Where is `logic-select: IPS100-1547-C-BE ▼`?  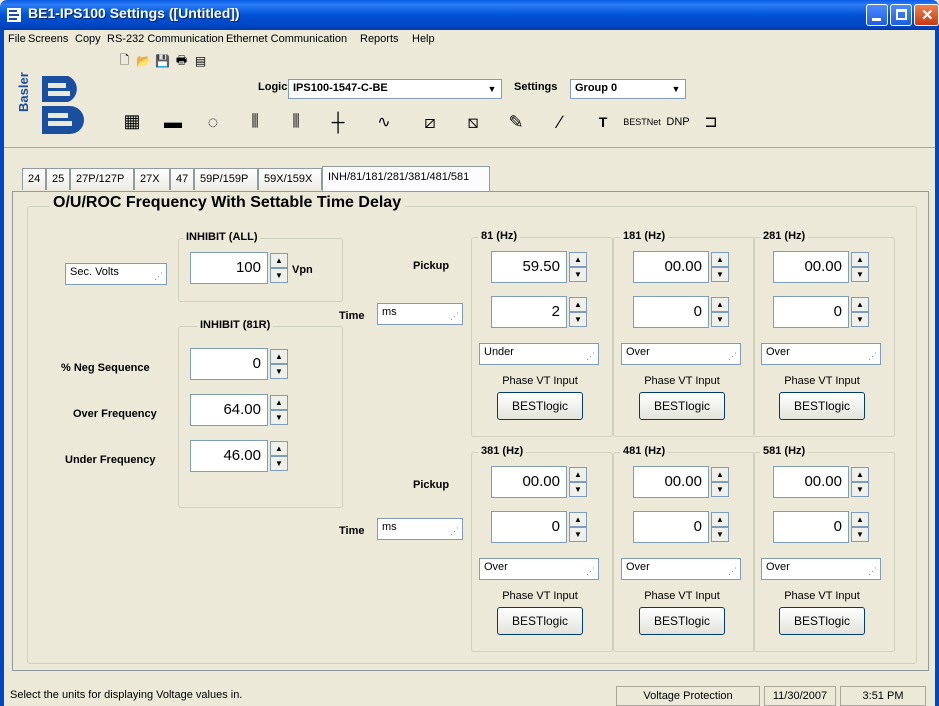 logic-select: IPS100-1547-C-BE ▼ is located at coordinates (395, 89).